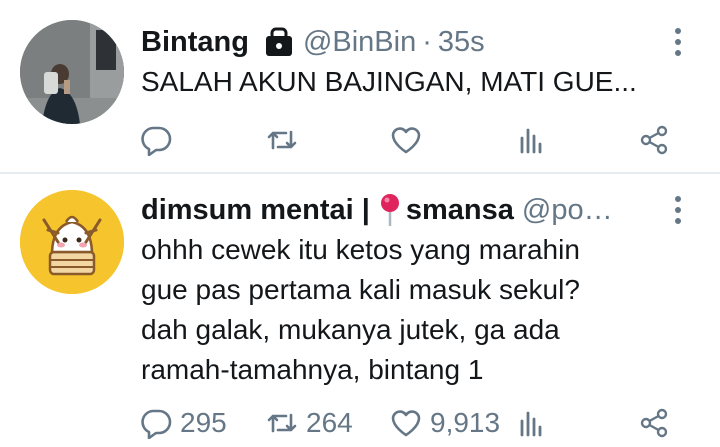 The height and width of the screenshot is (447, 720). I want to click on like-button: 9,913, so click(445, 423).